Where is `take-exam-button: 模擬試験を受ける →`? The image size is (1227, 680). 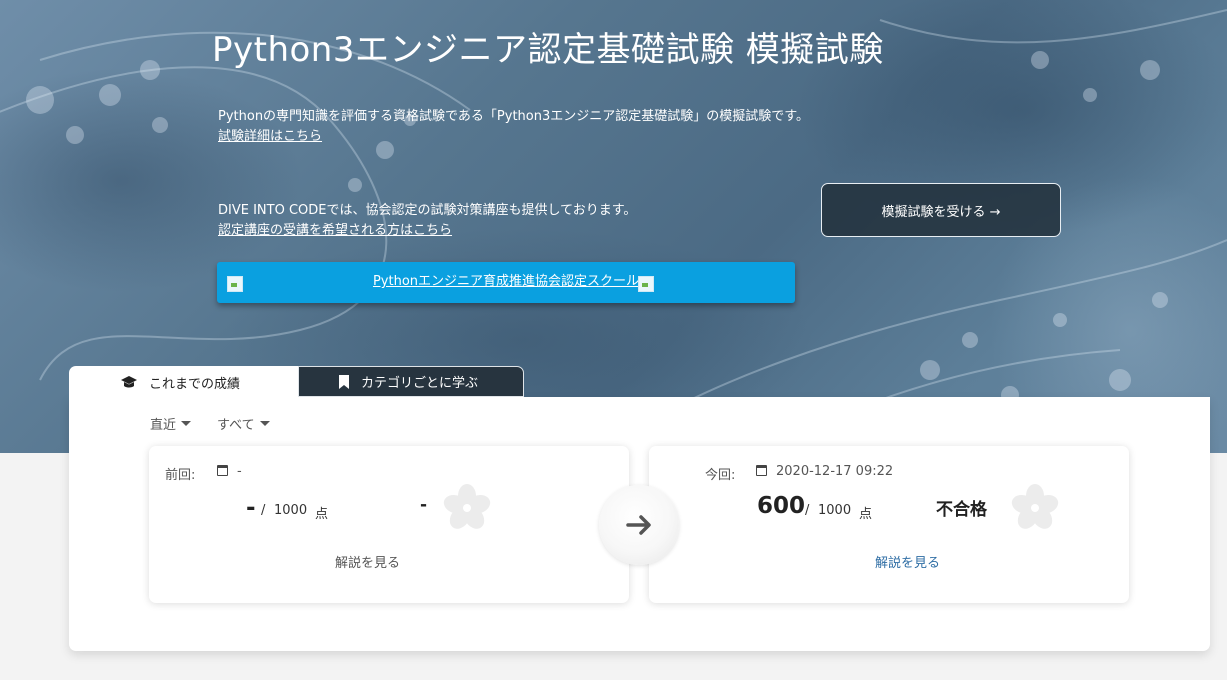
take-exam-button: 模擬試験を受ける → is located at coordinates (941, 210).